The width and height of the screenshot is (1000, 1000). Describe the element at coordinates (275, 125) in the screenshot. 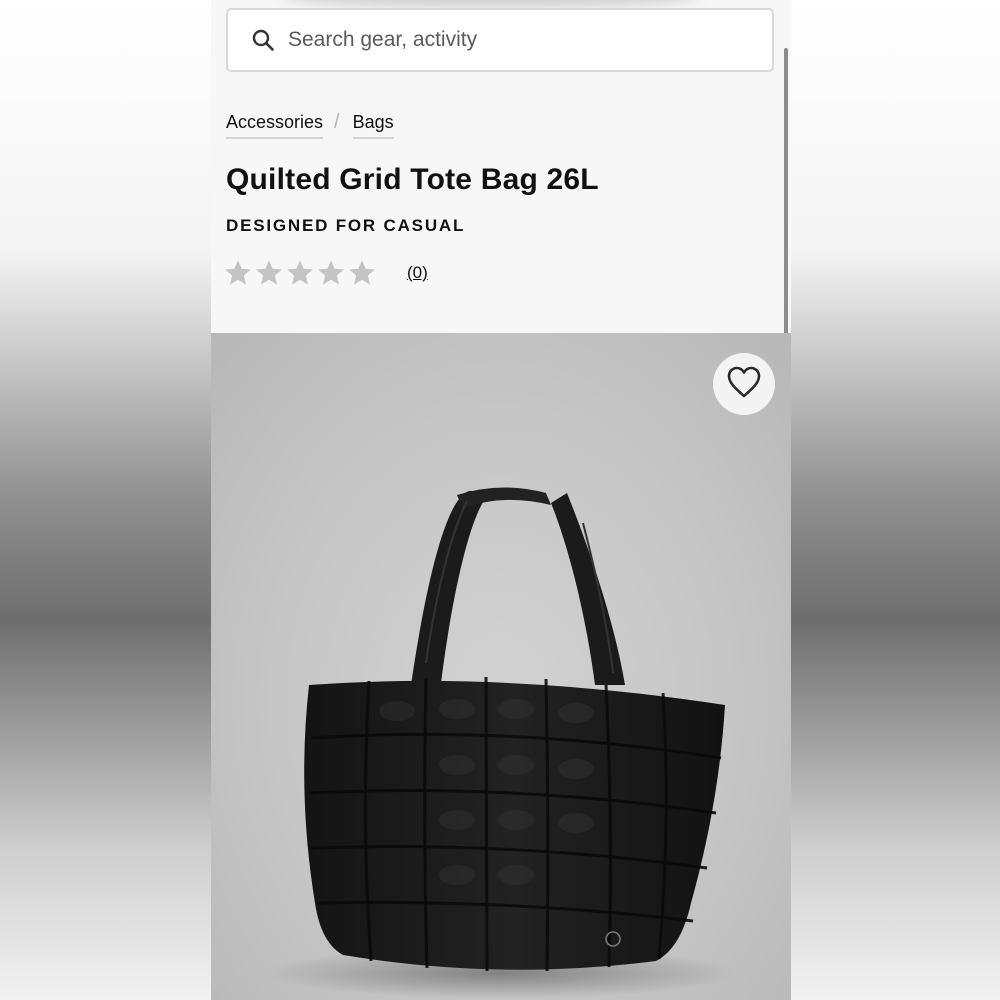

I see `breadcrumb-accessories-link: Accessories` at that location.